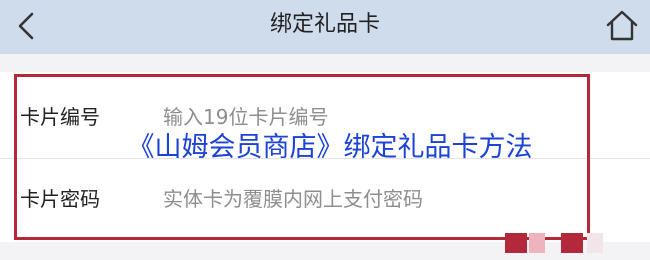 Image resolution: width=650 pixels, height=260 pixels. Describe the element at coordinates (622, 26) in the screenshot. I see `home-icon` at that location.